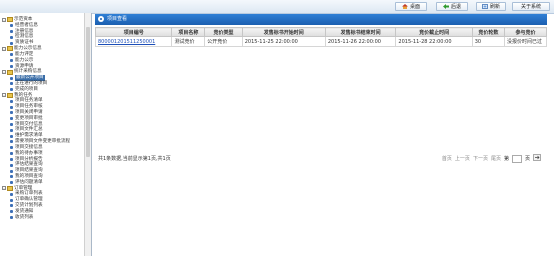  Describe the element at coordinates (480, 158) in the screenshot. I see `next-page-link: 下一页` at that location.